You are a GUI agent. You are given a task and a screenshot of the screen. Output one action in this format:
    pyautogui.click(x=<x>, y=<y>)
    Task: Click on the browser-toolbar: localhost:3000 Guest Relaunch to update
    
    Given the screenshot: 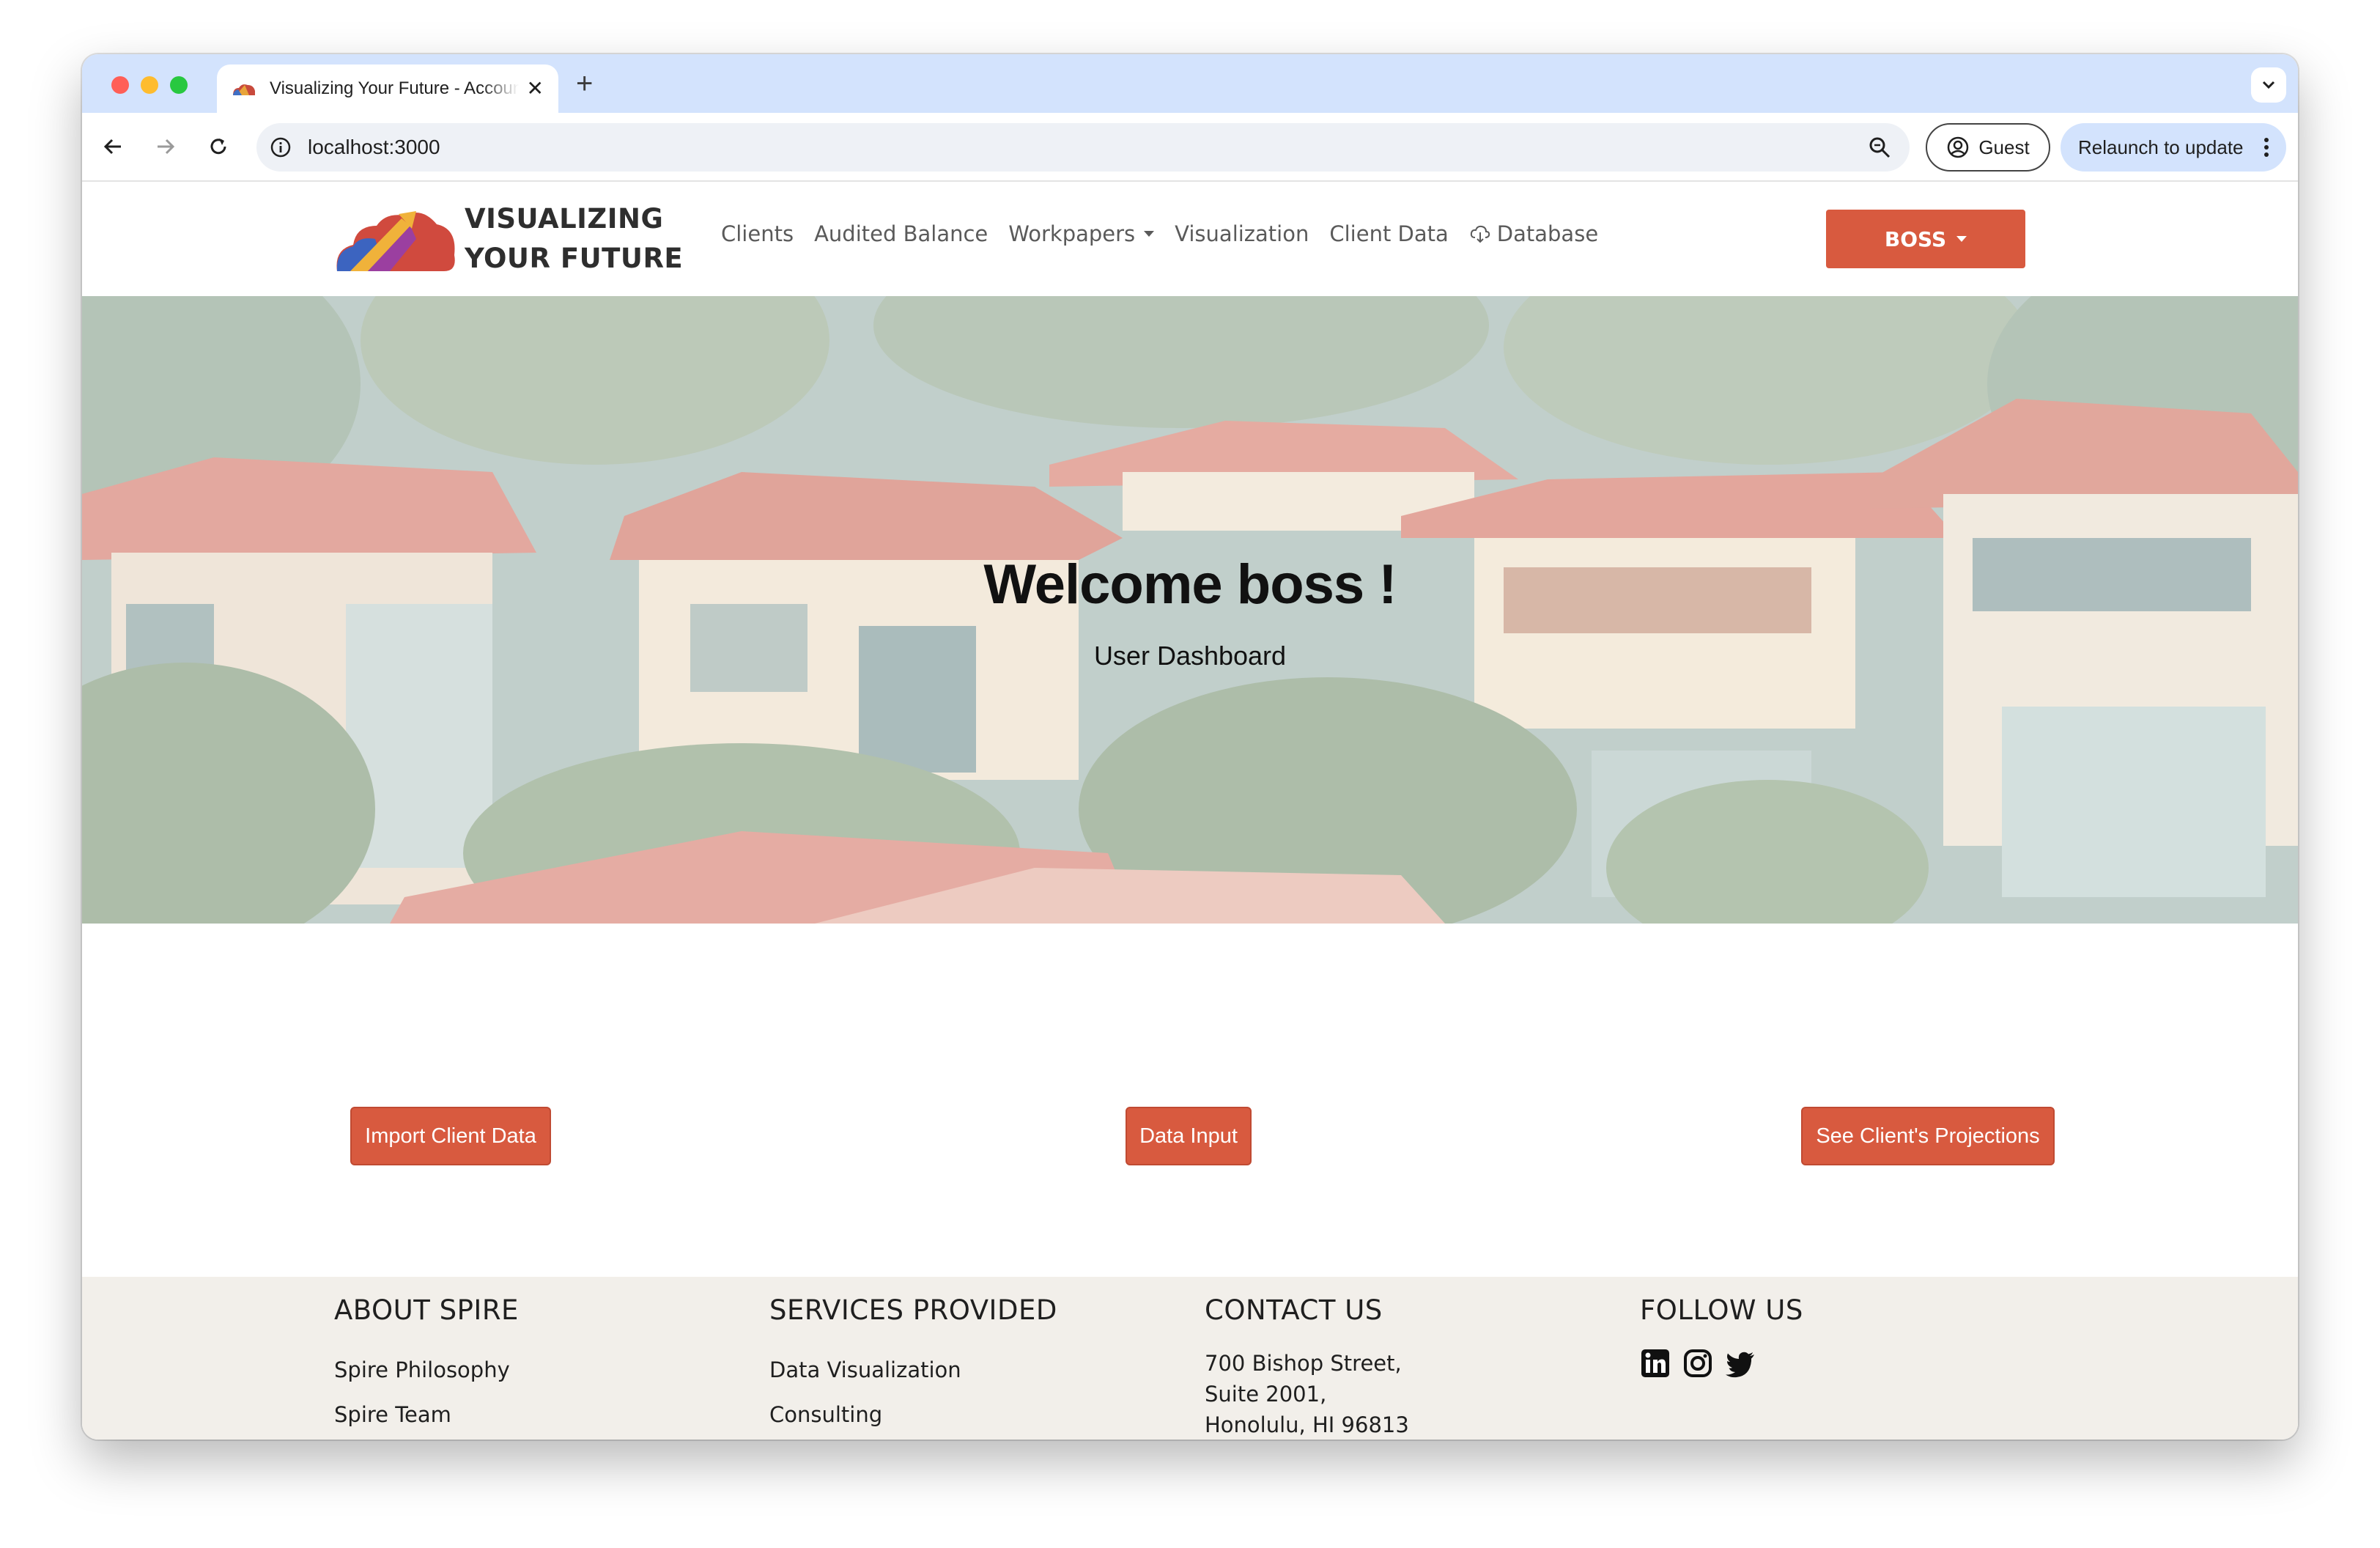 What is the action you would take?
    pyautogui.click(x=1190, y=147)
    